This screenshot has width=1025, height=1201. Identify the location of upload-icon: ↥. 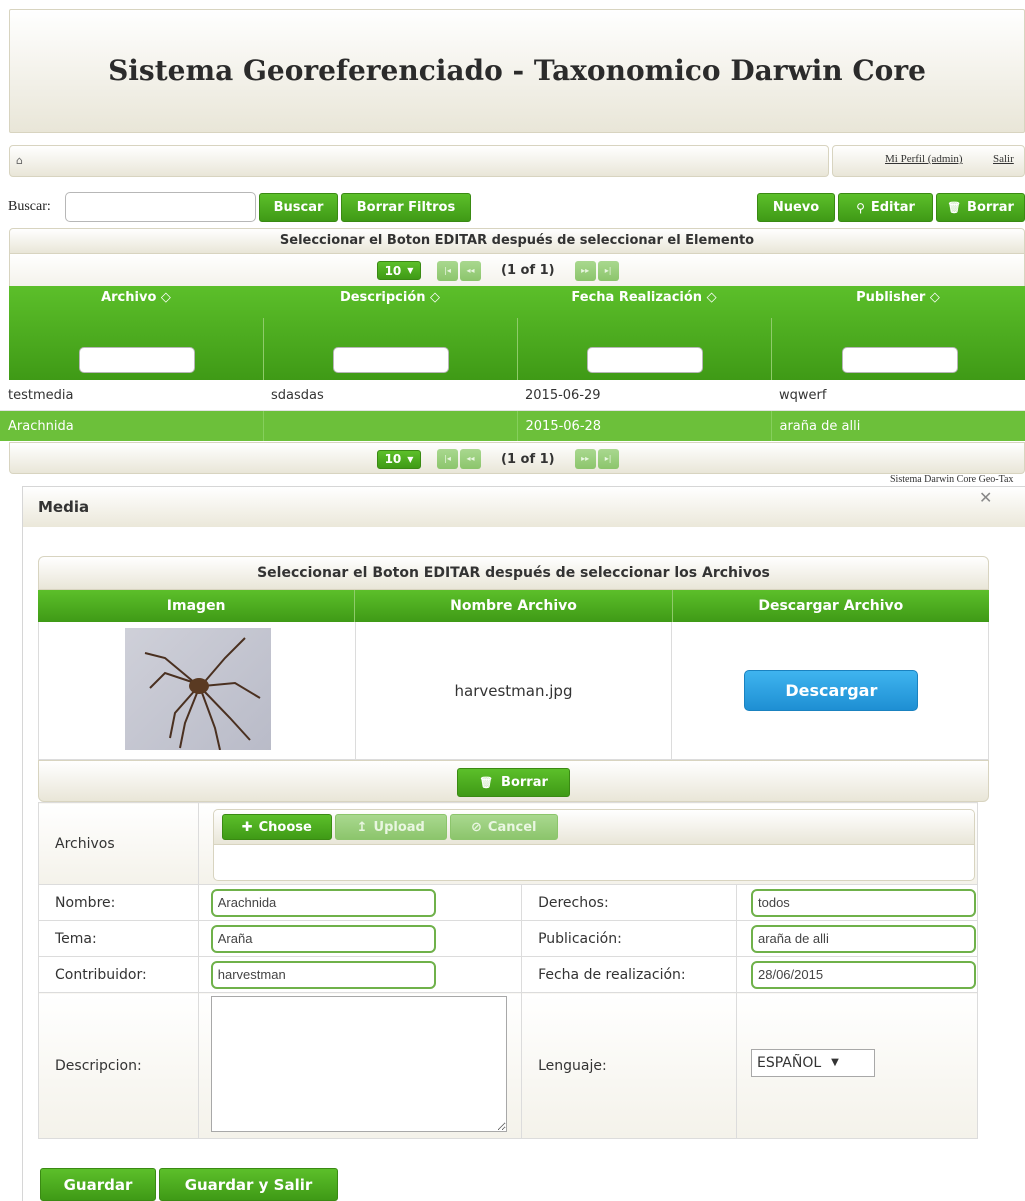
(362, 827).